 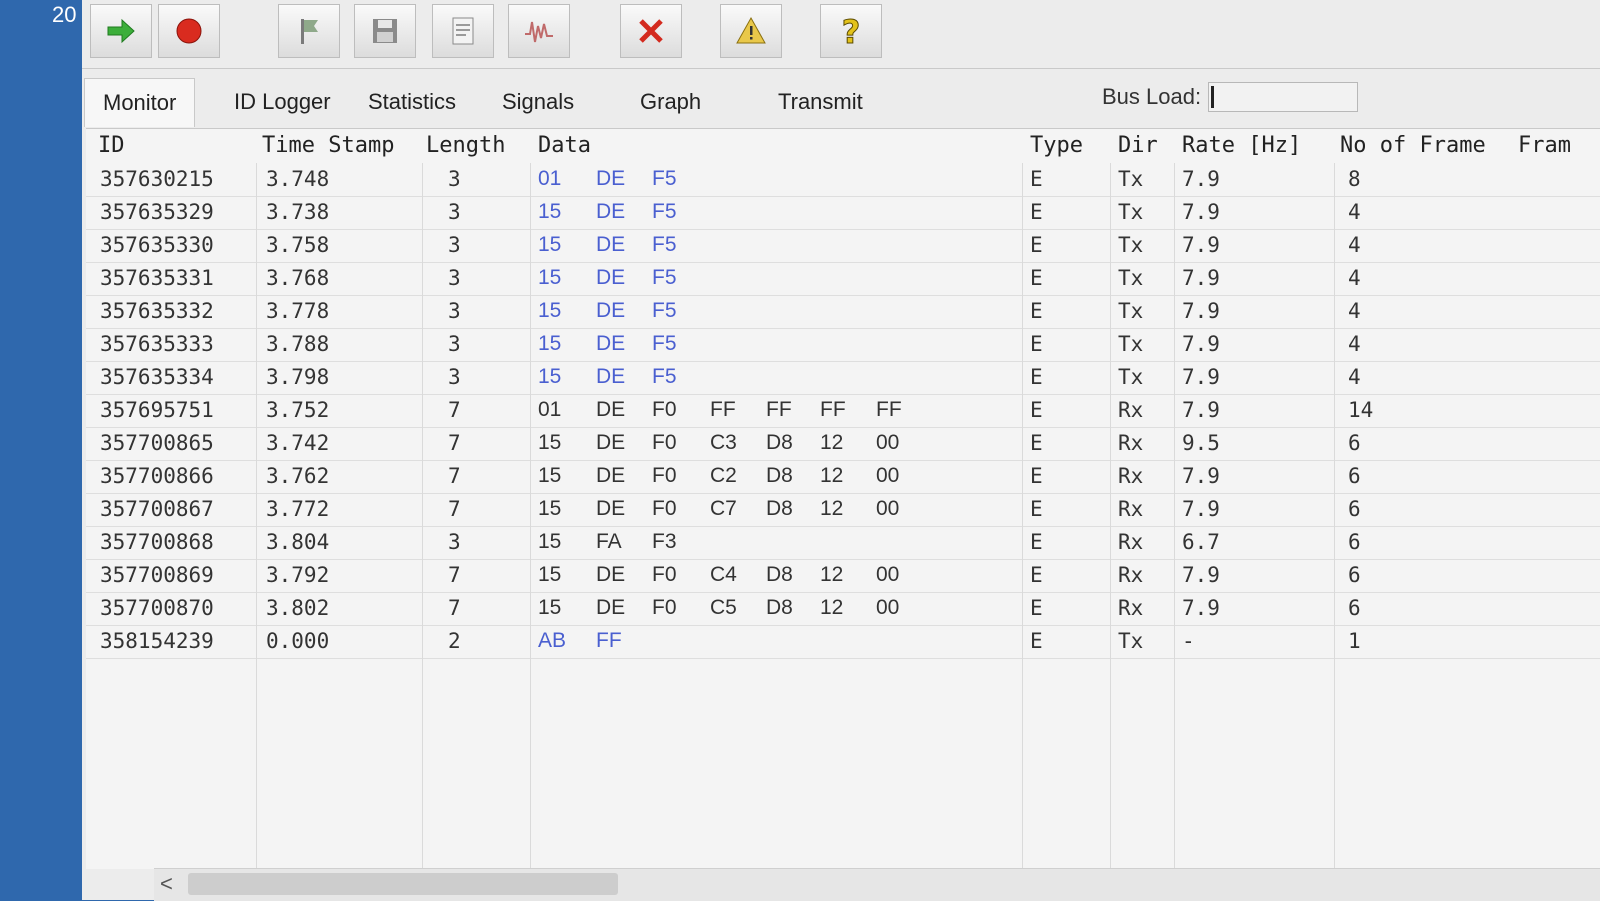 I want to click on cell-id: 357700867, so click(x=157, y=509).